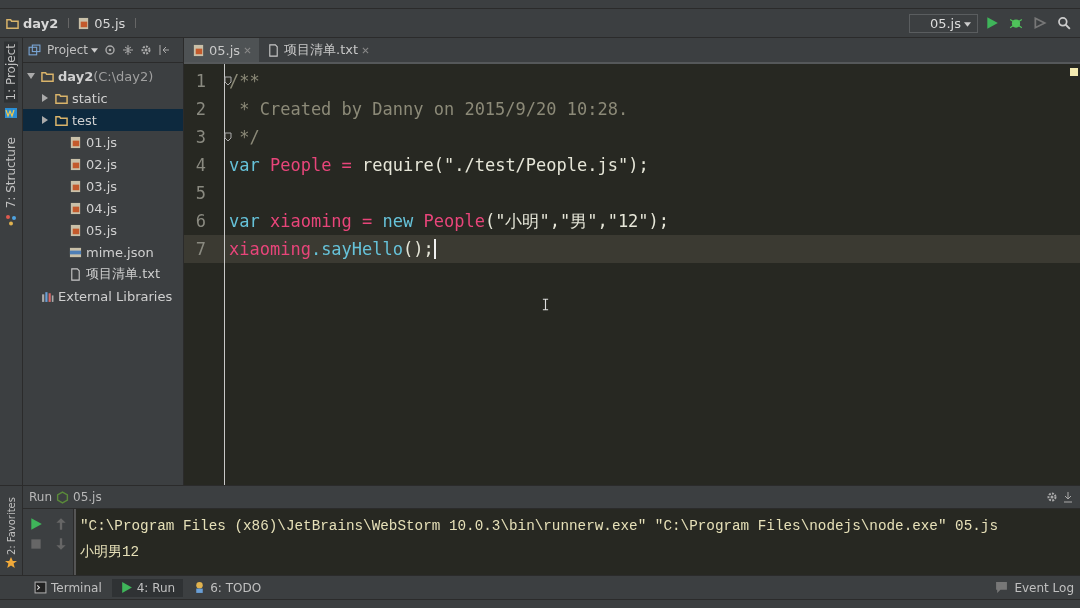  I want to click on breadcrumb-item: 05.js, so click(110, 23).